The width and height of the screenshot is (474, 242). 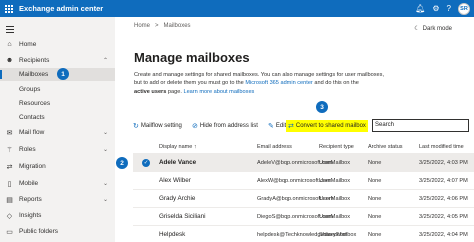 I want to click on sidebar-item-label: Resources, so click(x=35, y=103).